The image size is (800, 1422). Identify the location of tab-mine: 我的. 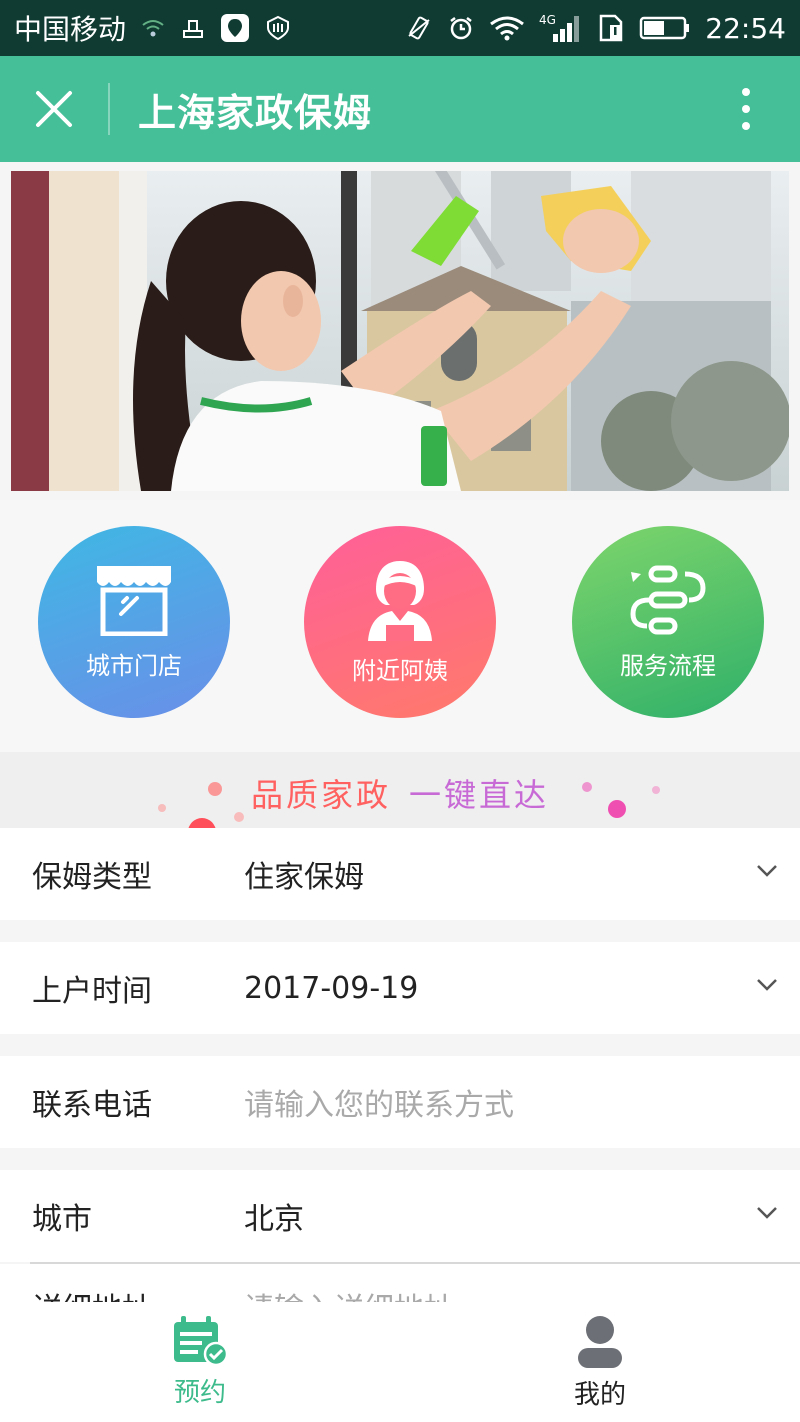
(600, 1362).